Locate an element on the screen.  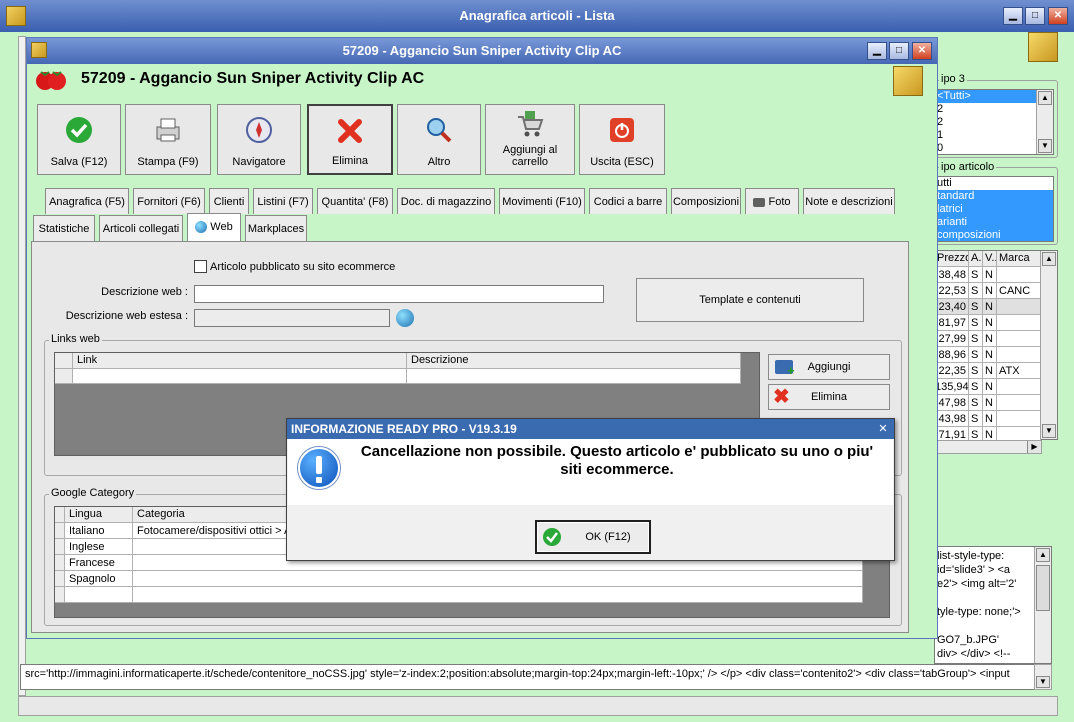
main-maximize-button: □ is located at coordinates (1035, 16).